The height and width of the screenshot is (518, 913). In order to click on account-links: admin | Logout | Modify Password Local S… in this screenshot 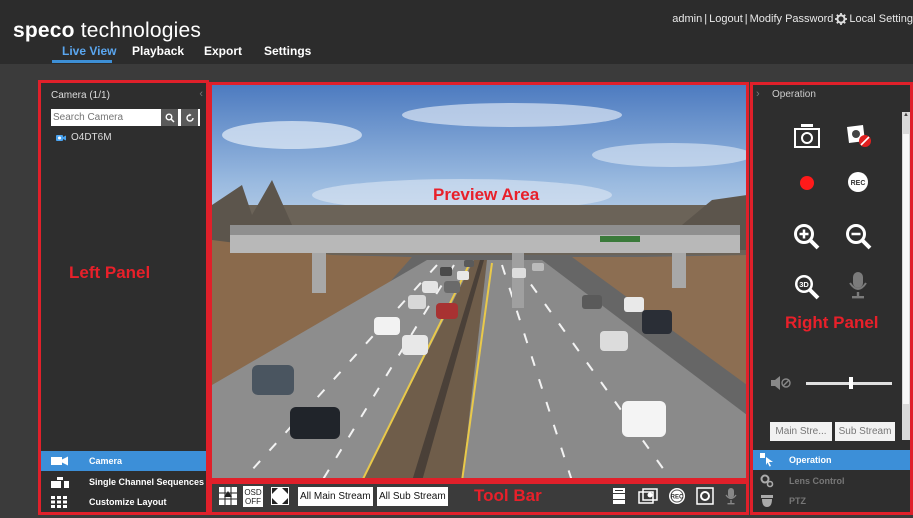, I will do `click(792, 19)`.